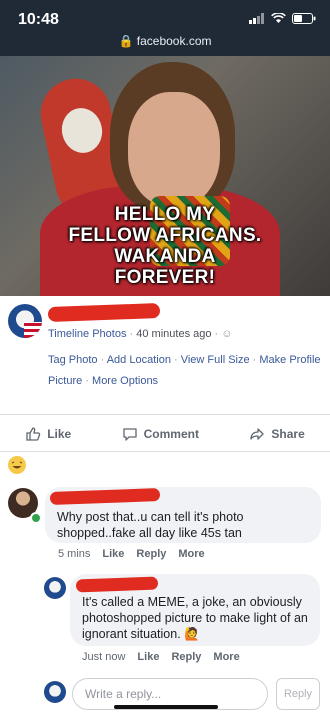 Image resolution: width=330 pixels, height=715 pixels. What do you see at coordinates (288, 434) in the screenshot?
I see `share-label: Share` at bounding box center [288, 434].